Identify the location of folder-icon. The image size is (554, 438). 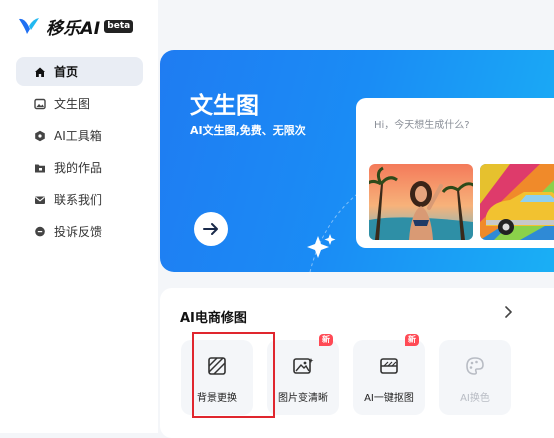
(40, 168).